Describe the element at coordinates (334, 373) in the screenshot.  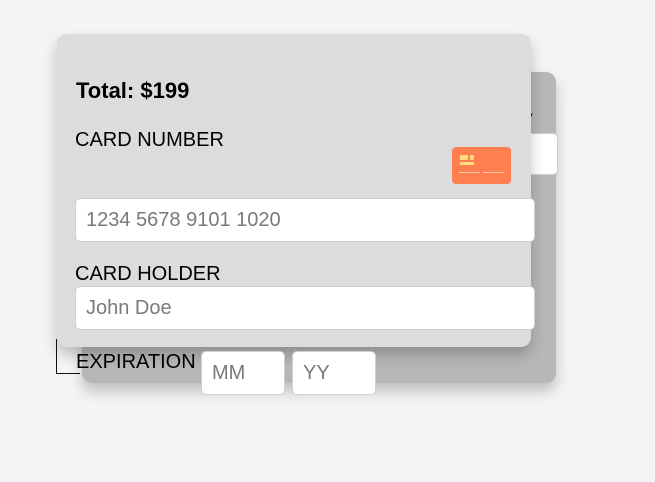
I see `expiration-year-input` at that location.